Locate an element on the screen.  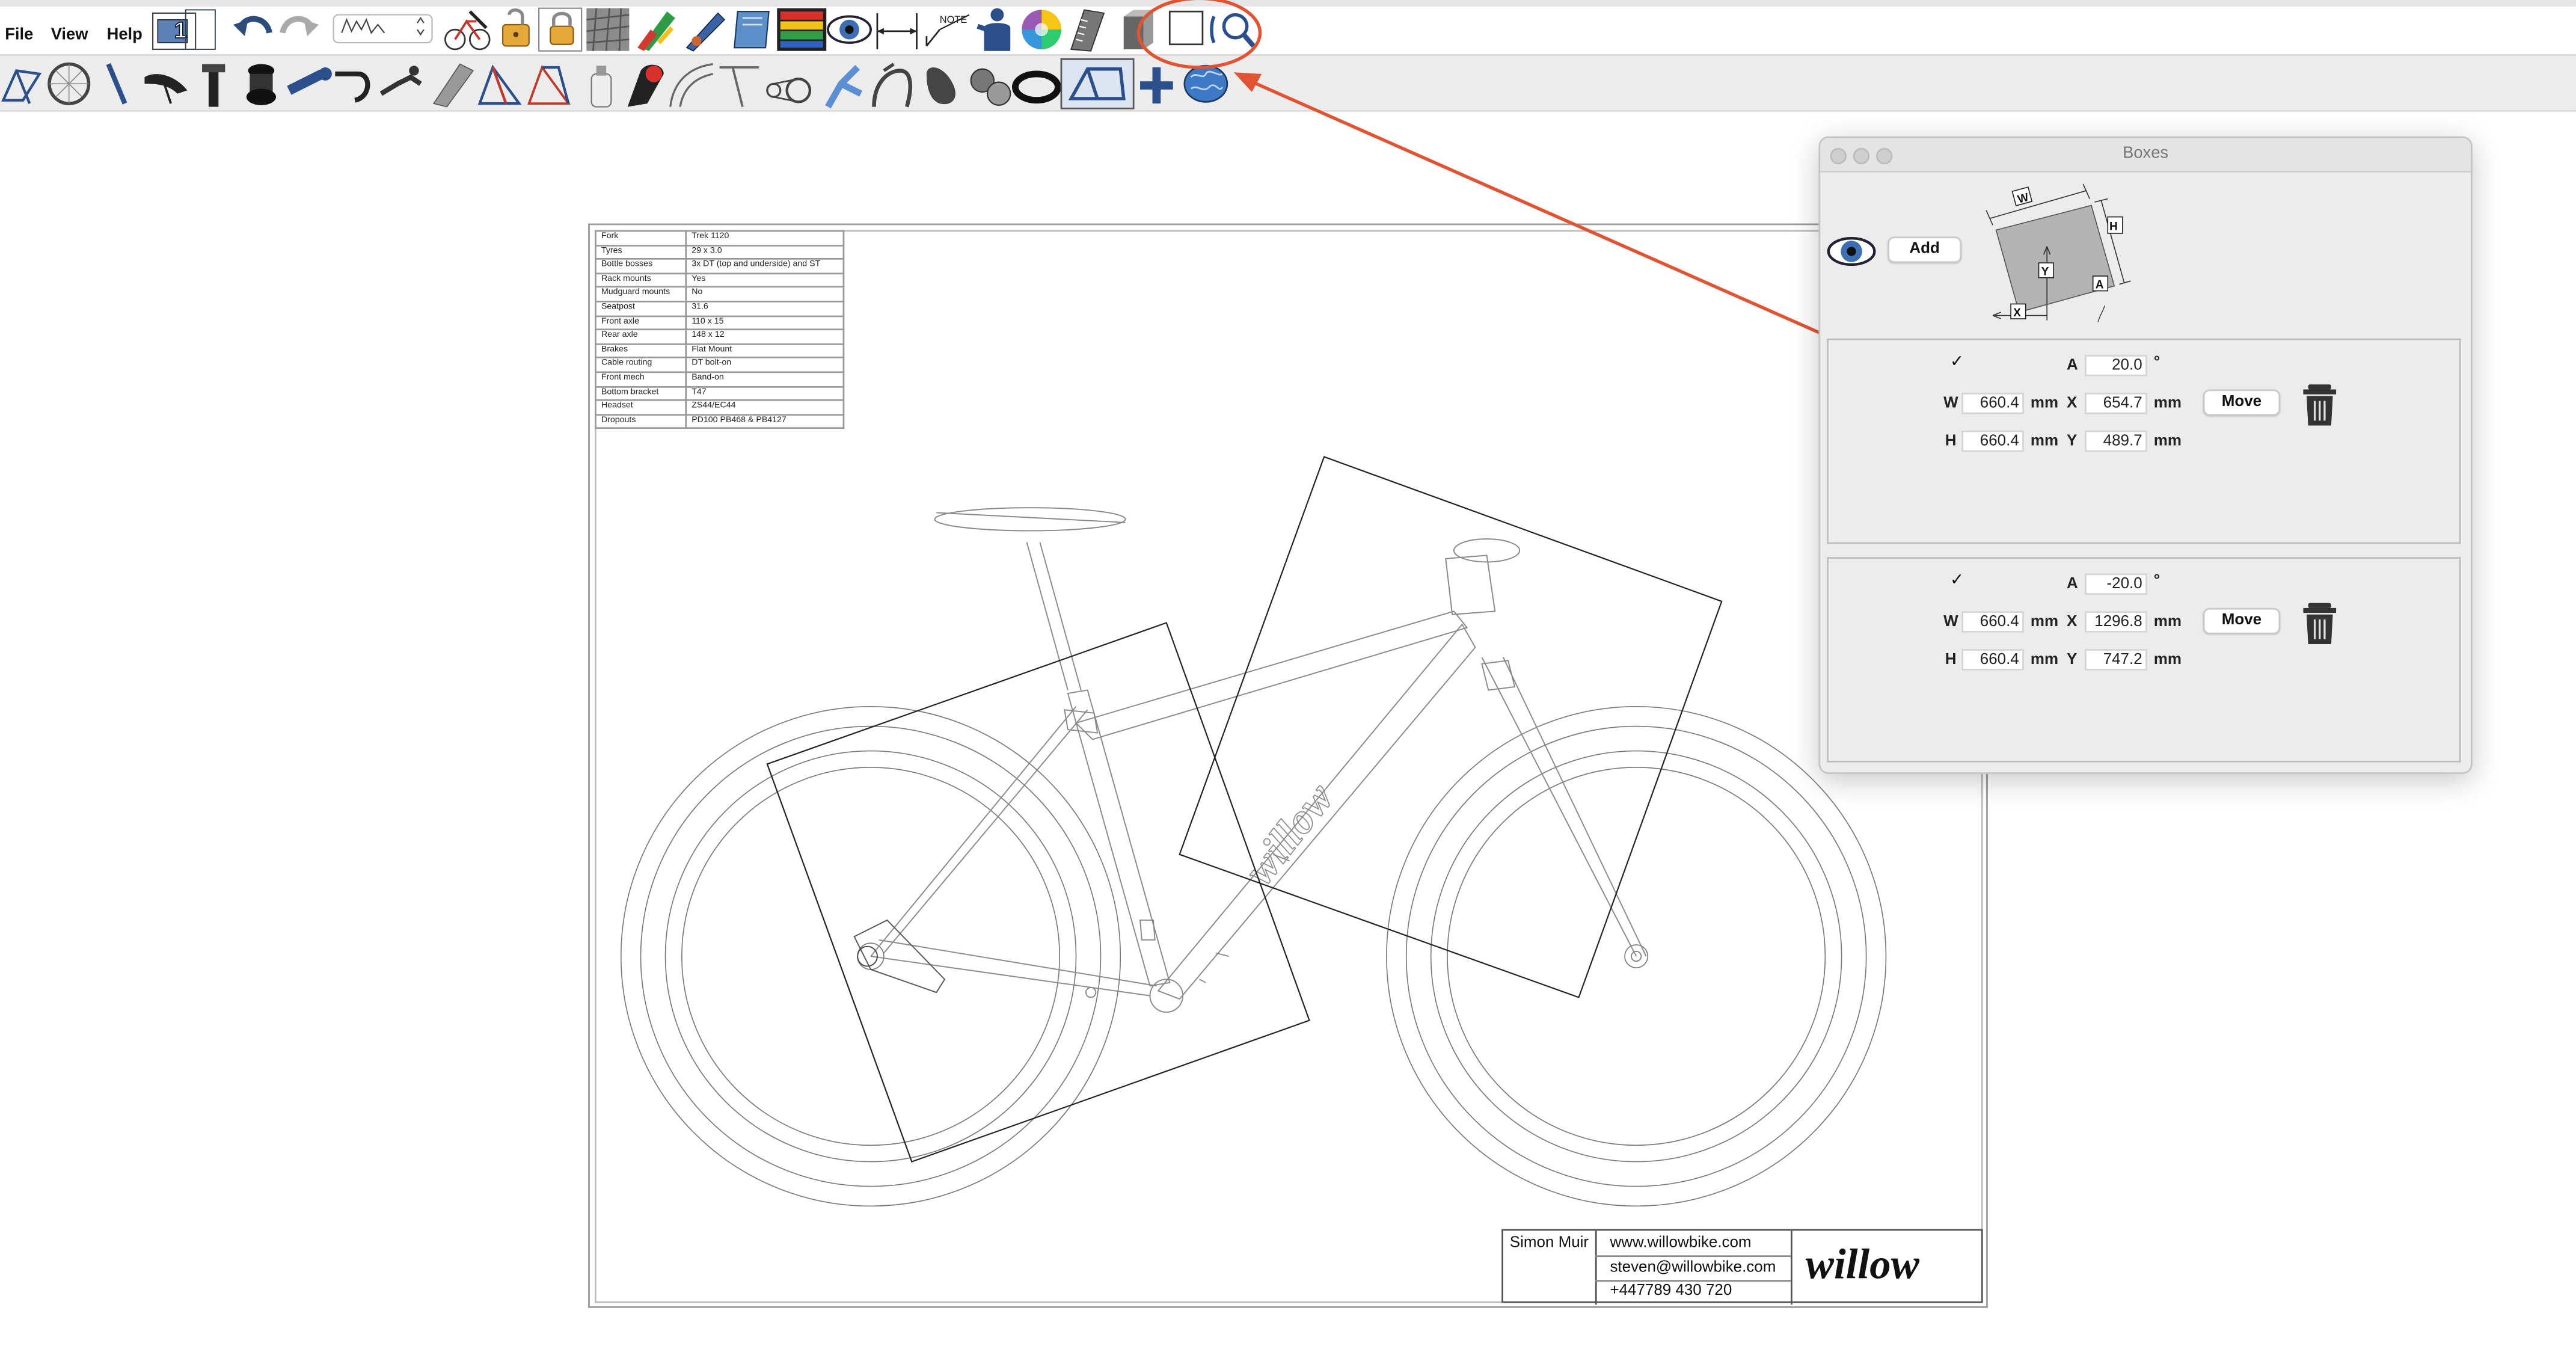
angle-field: 20.0 is located at coordinates (2116, 365).